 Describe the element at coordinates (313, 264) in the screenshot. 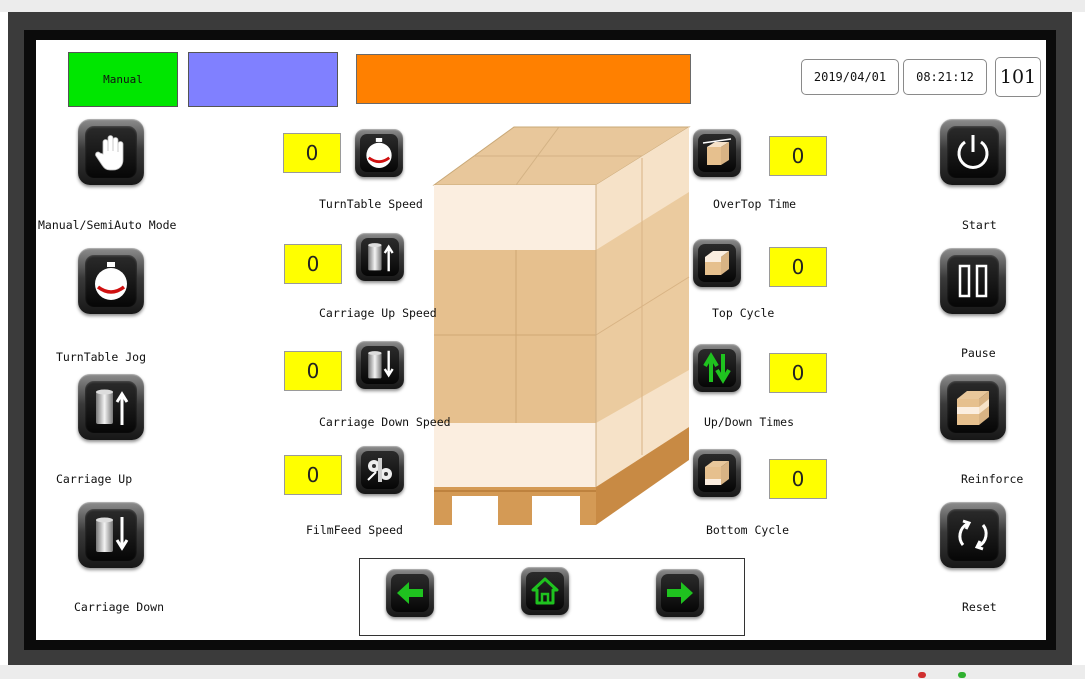

I see `carriage-up-speed-value: 0` at that location.